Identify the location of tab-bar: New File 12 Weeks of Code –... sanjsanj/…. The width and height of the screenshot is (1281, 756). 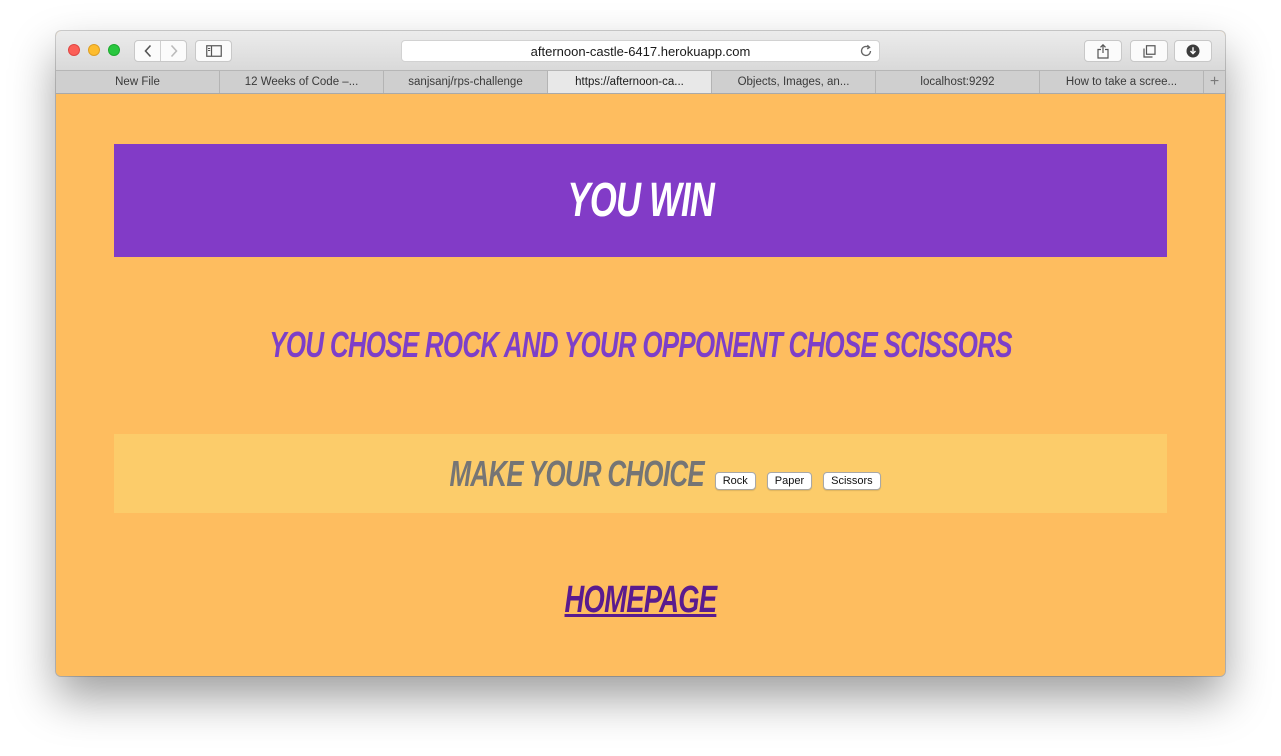
(640, 82).